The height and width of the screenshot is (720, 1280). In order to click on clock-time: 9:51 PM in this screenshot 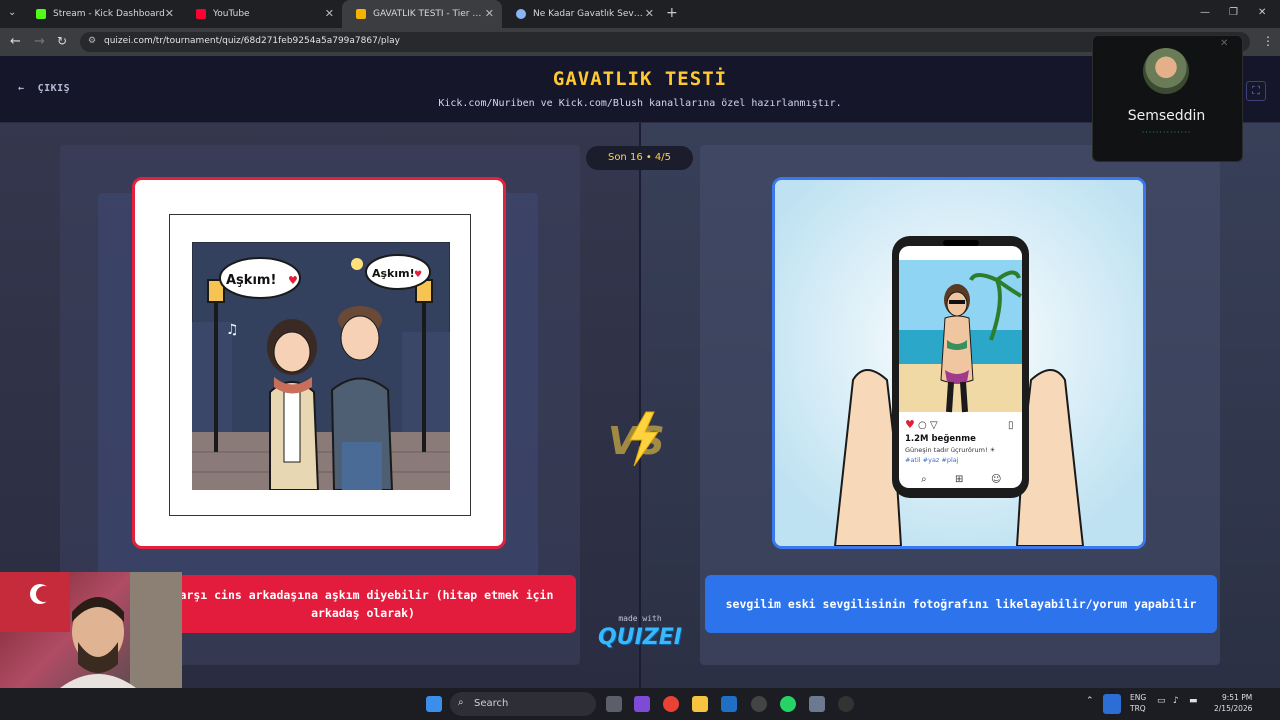, I will do `click(1237, 697)`.